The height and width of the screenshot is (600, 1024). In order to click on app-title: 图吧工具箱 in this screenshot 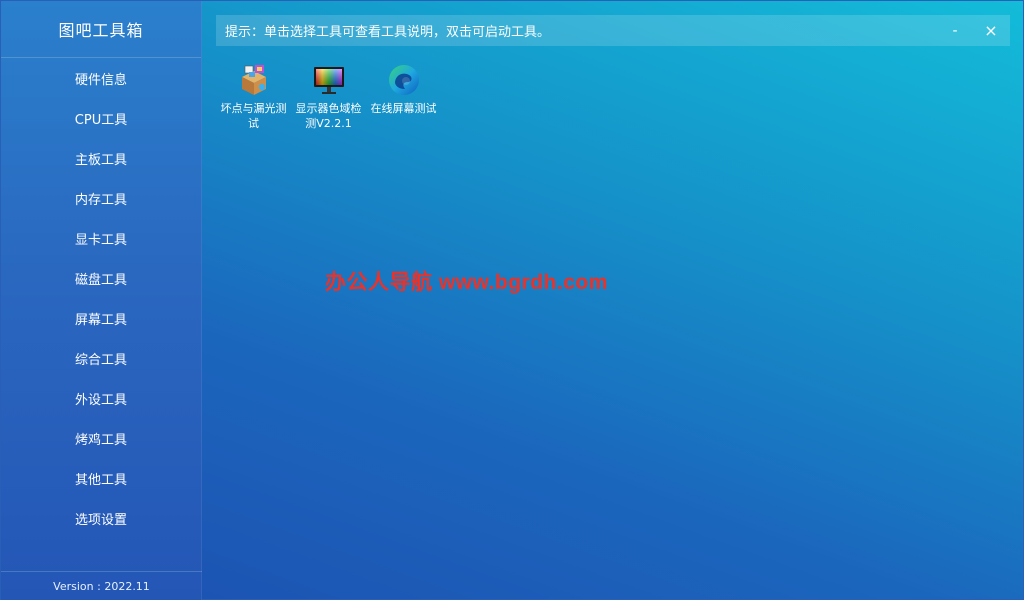, I will do `click(101, 29)`.